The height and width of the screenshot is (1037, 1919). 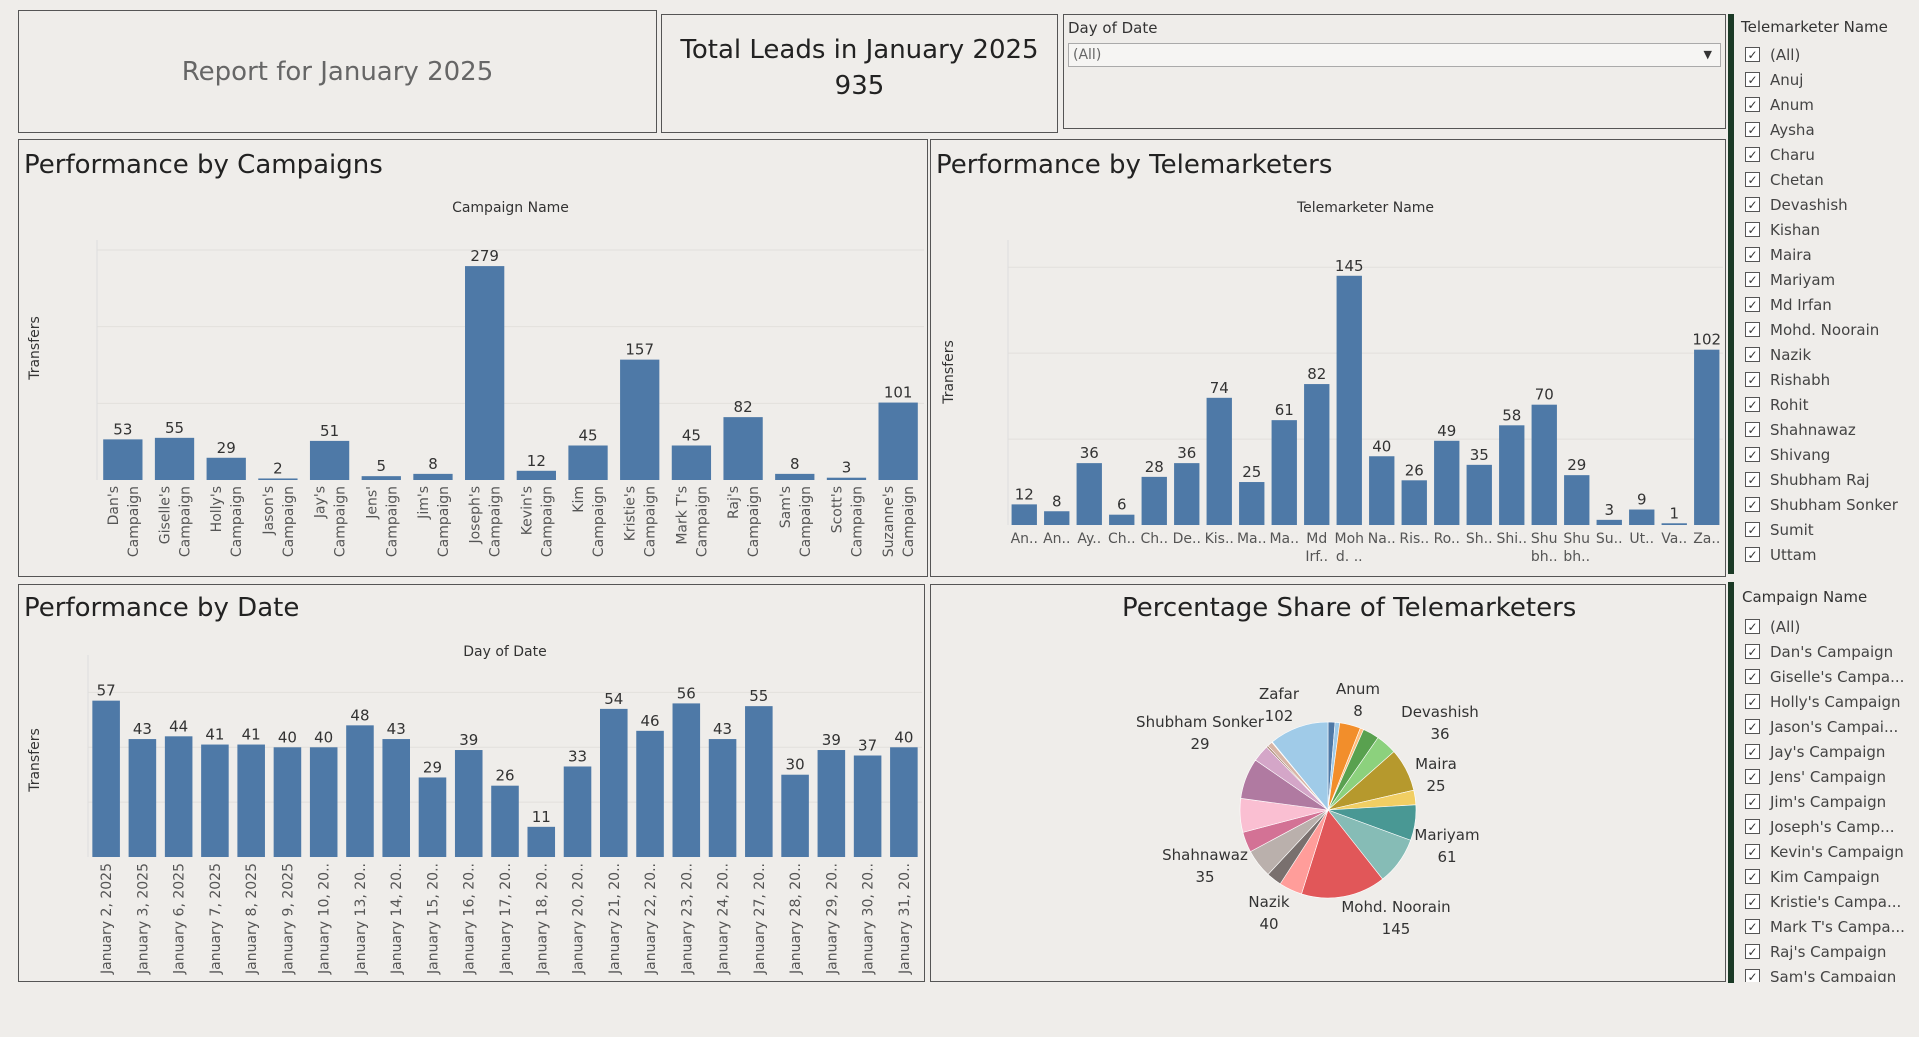 I want to click on campaign-filter-item-label: Jim's Campaign, so click(x=1828, y=801).